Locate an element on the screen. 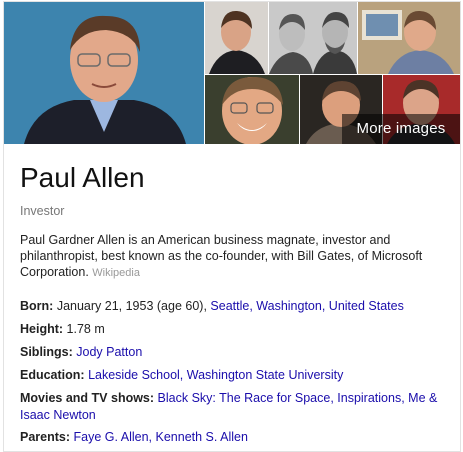 Image resolution: width=463 pixels, height=452 pixels. link-united-states: United States is located at coordinates (366, 306).